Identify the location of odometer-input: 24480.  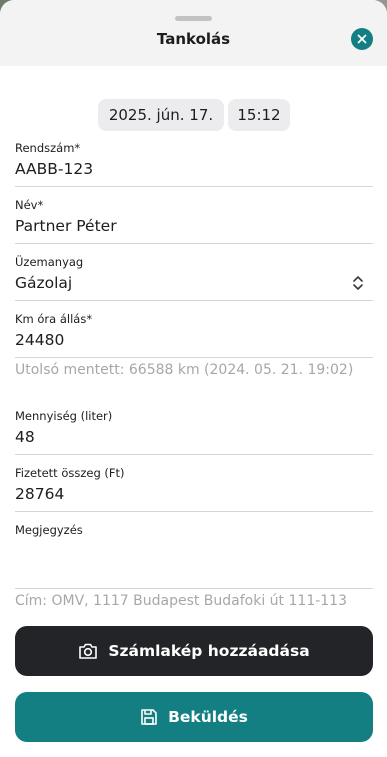
(39, 340).